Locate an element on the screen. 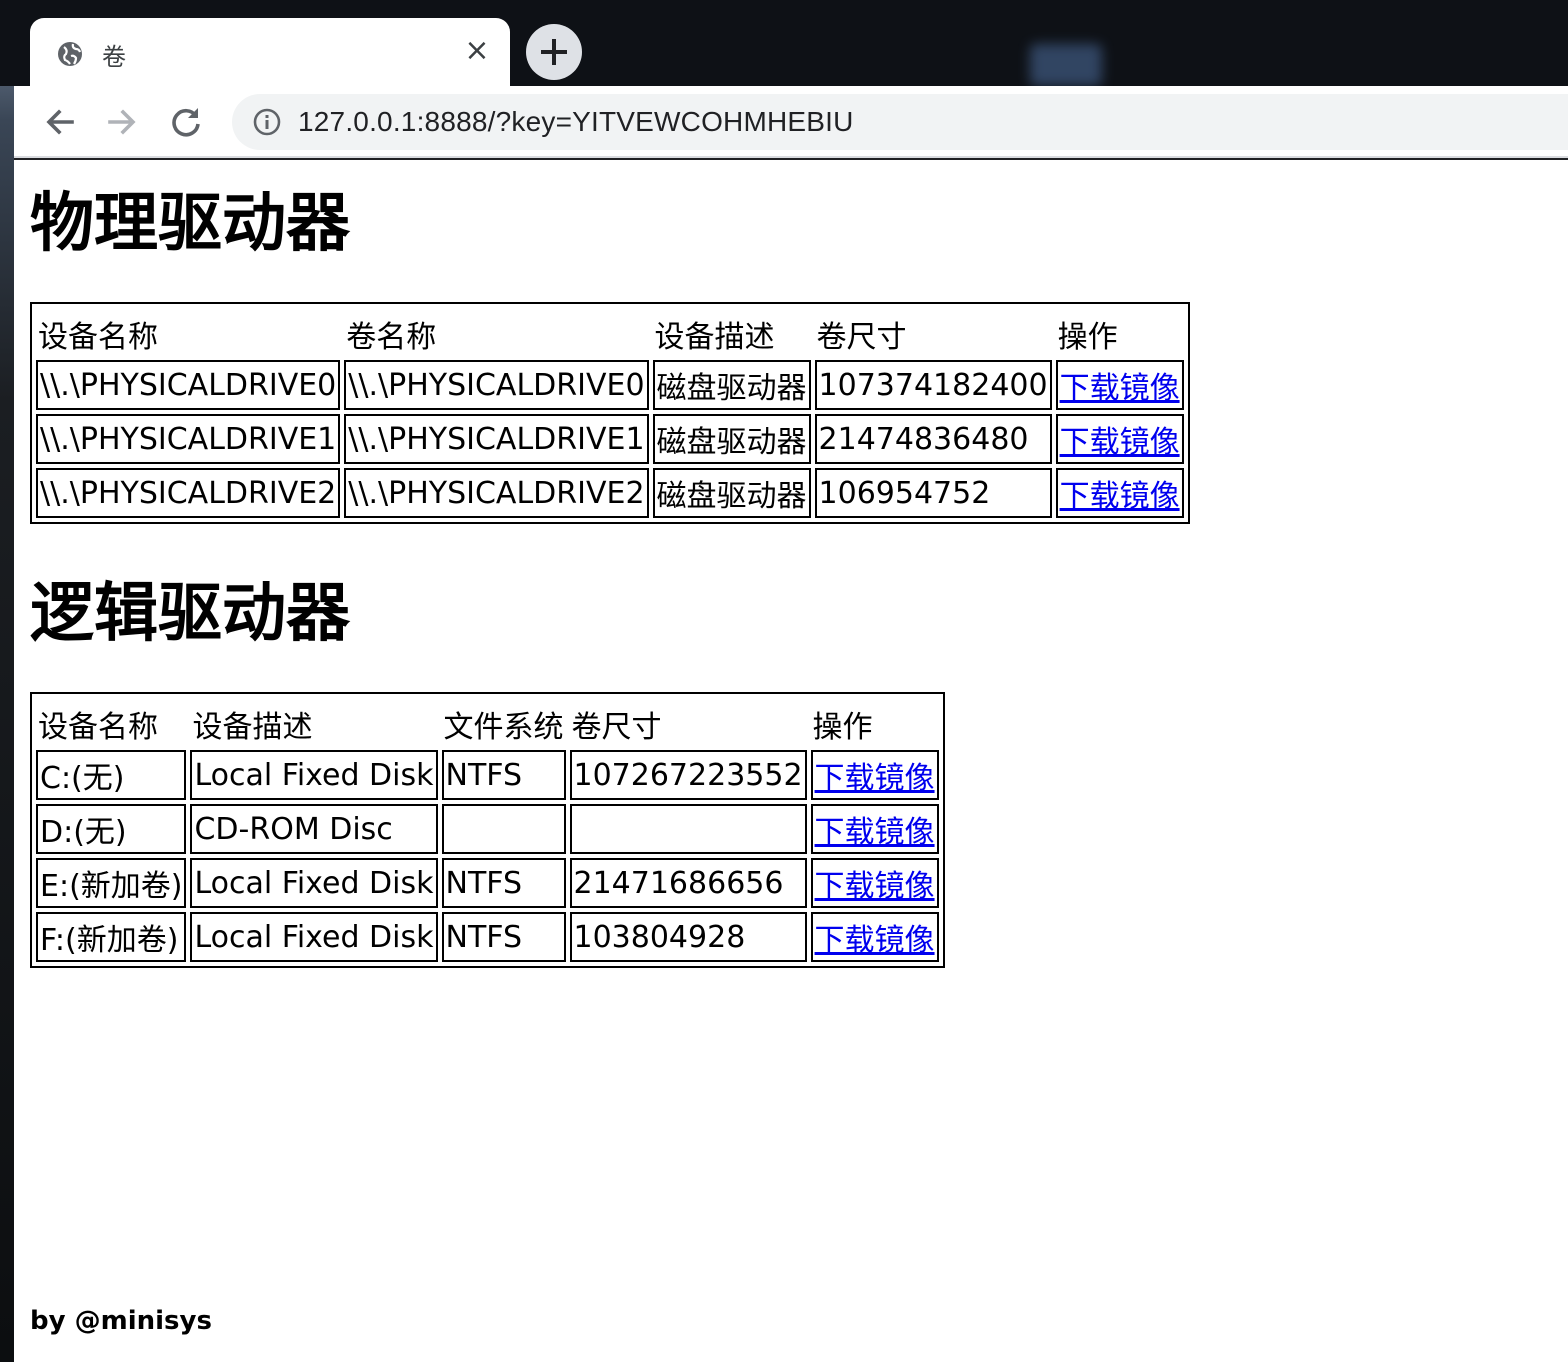  device-description-cell: CD-ROM Disc is located at coordinates (314, 829).